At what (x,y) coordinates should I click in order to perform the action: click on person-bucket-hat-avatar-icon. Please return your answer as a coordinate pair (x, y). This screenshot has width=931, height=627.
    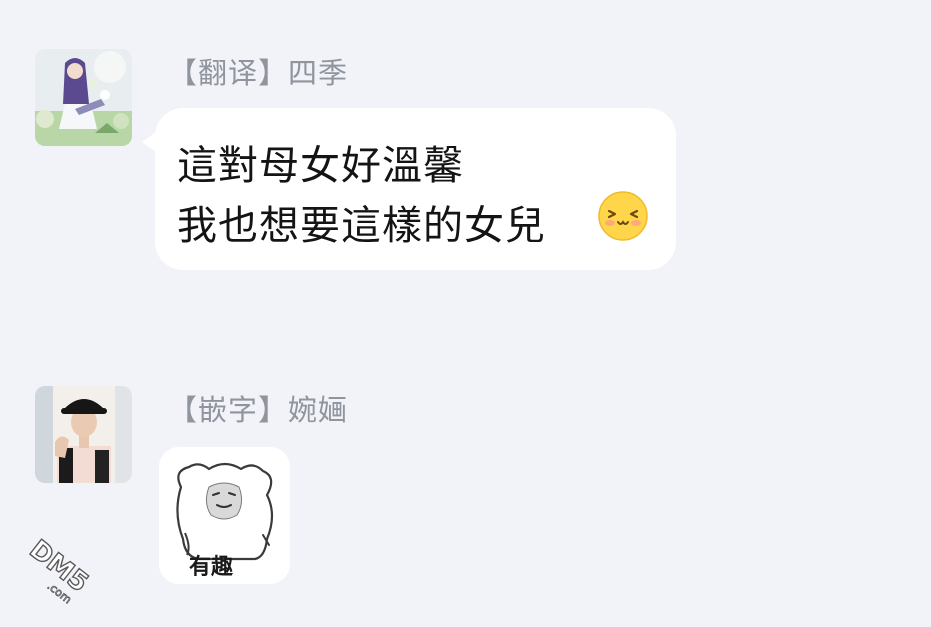
    Looking at the image, I should click on (83, 434).